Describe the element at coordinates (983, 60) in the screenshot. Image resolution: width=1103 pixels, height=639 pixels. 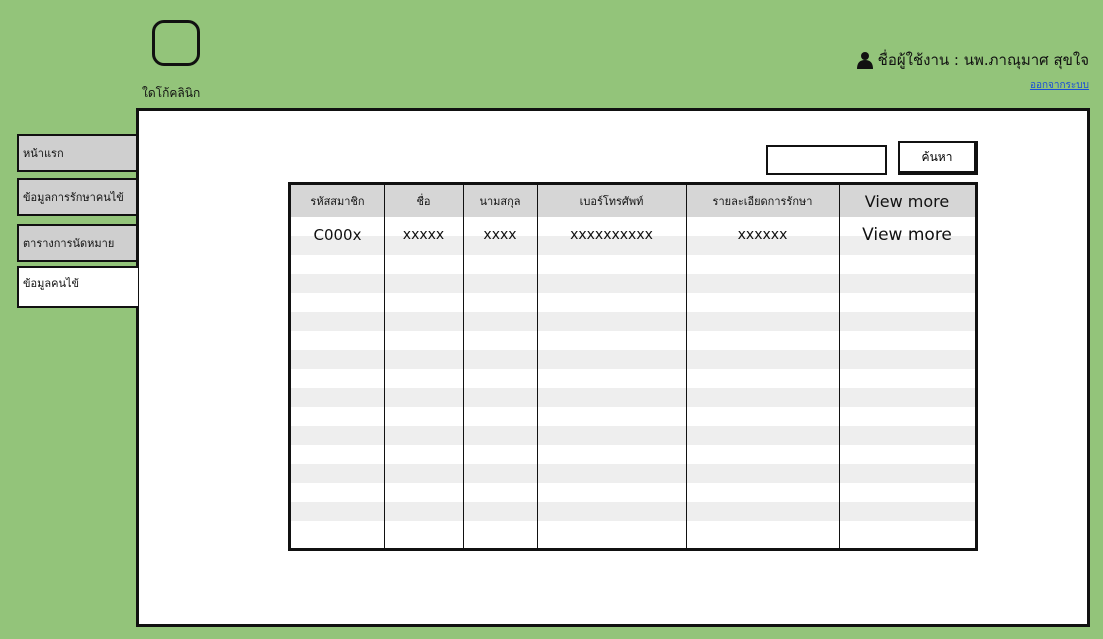
I see `user-name-label: ชื่อผู้ใช้งาน : นพ.ภาณุมาศ สุขใจ` at that location.